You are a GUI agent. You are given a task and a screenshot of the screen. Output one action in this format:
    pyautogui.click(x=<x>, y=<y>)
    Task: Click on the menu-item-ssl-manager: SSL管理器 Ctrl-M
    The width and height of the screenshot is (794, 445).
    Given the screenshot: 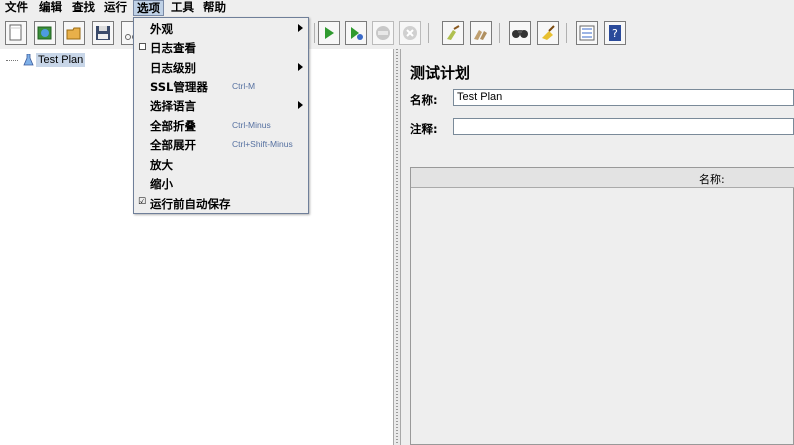 What is the action you would take?
    pyautogui.click(x=221, y=86)
    